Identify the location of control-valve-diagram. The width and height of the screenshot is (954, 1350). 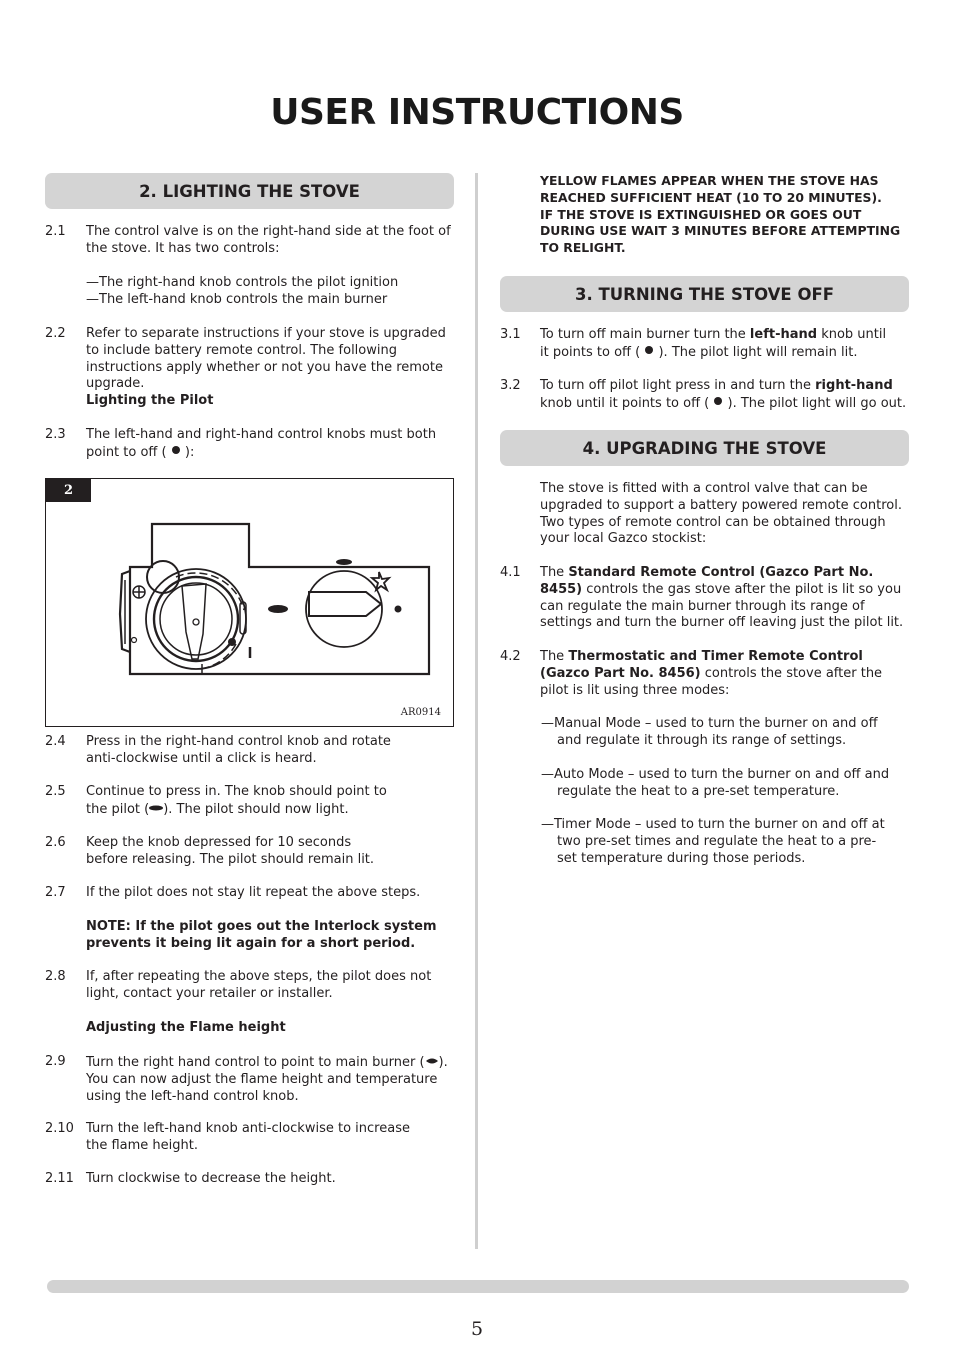
(274, 599).